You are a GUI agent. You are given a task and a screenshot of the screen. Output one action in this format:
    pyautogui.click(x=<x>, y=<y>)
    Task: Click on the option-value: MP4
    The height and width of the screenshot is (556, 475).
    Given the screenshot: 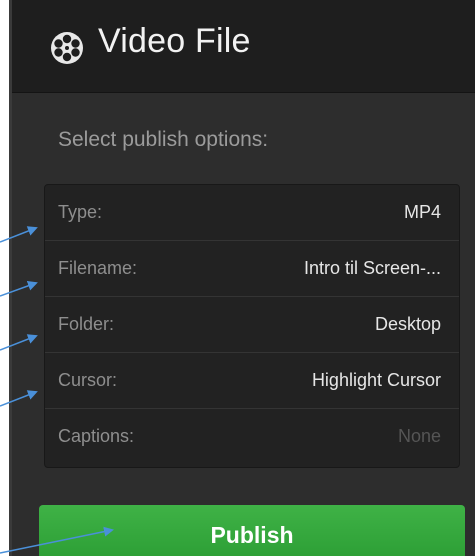 What is the action you would take?
    pyautogui.click(x=422, y=212)
    